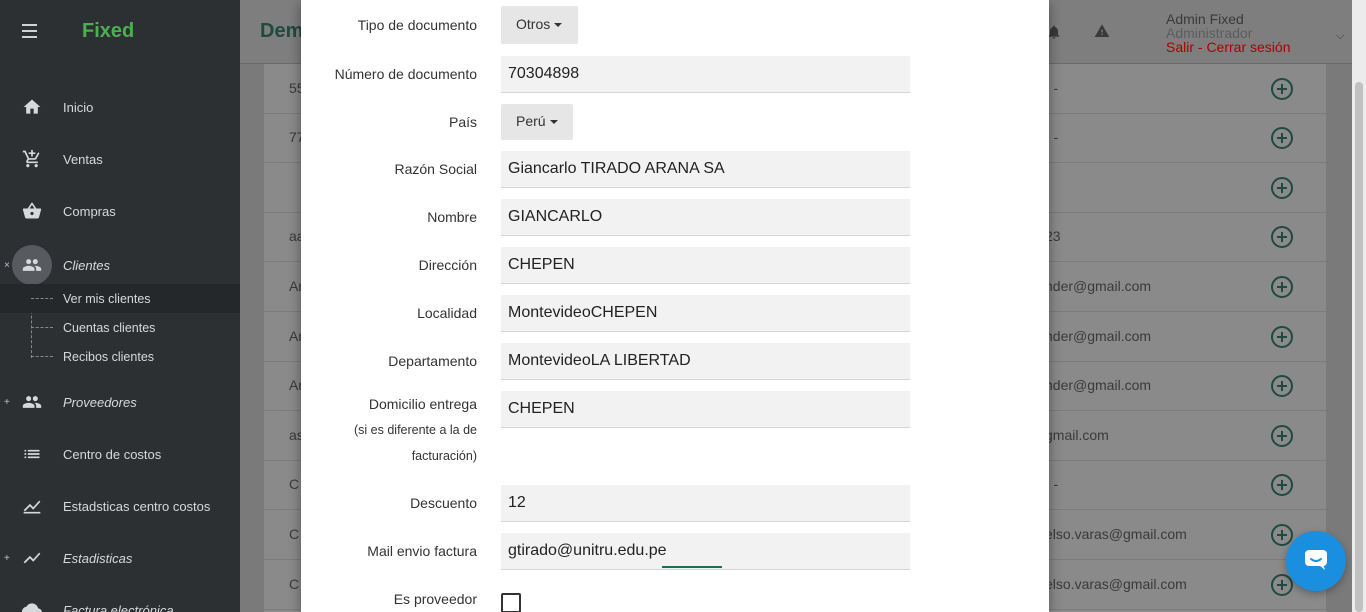  Describe the element at coordinates (32, 159) in the screenshot. I see `cart-icon` at that location.